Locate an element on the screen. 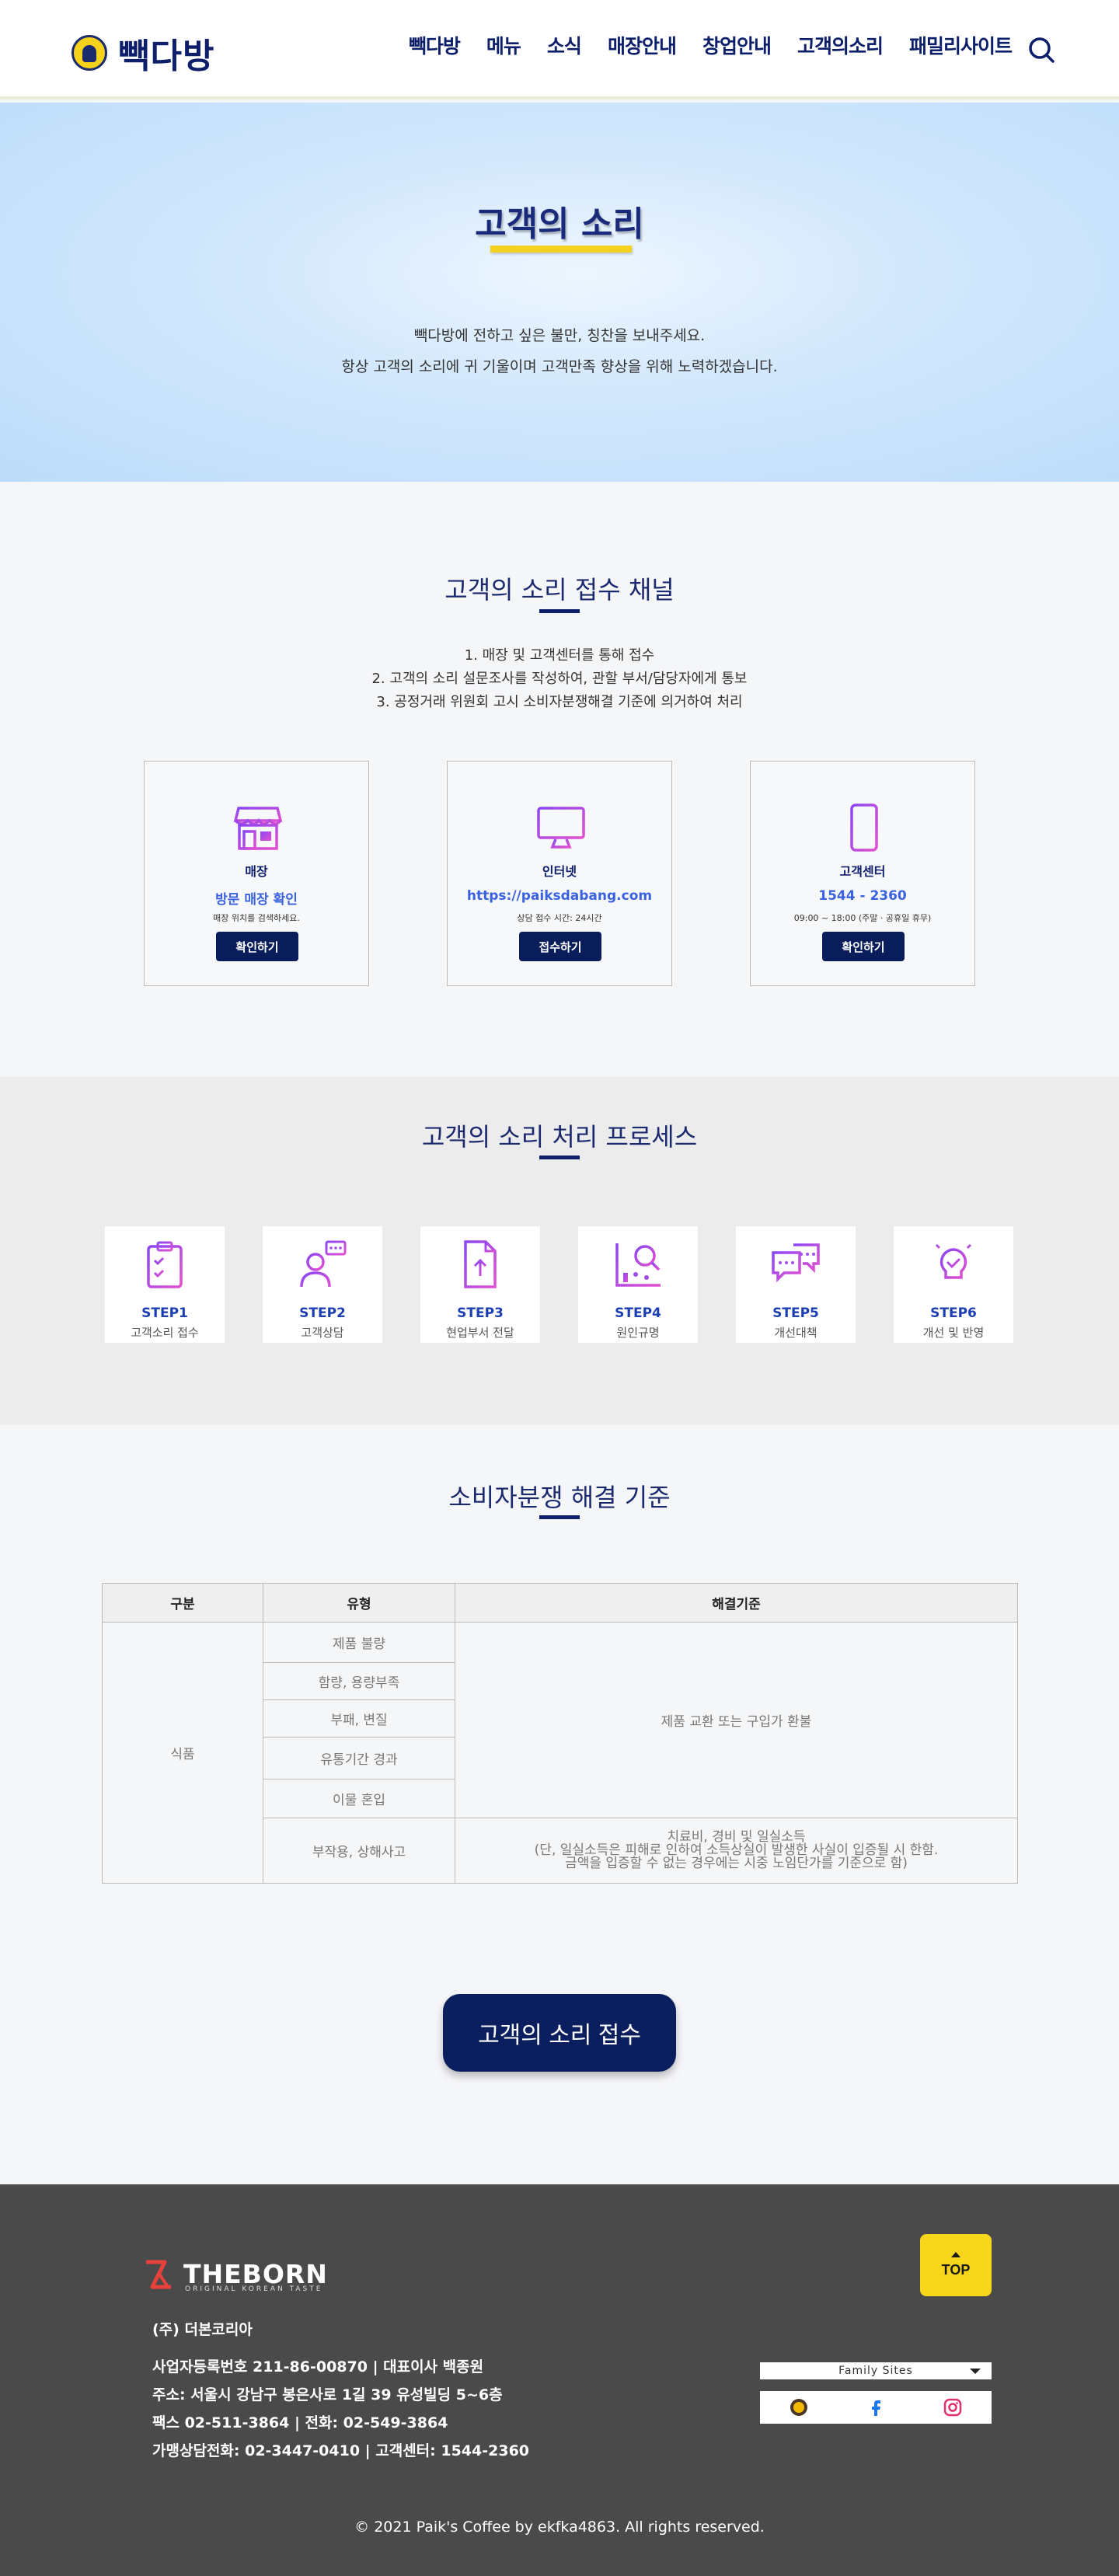 The image size is (1119, 2576). resolution-text: 금액을 입증할 수 없는 경우에는 시중 노임단가를 기준으로 함) is located at coordinates (736, 1863).